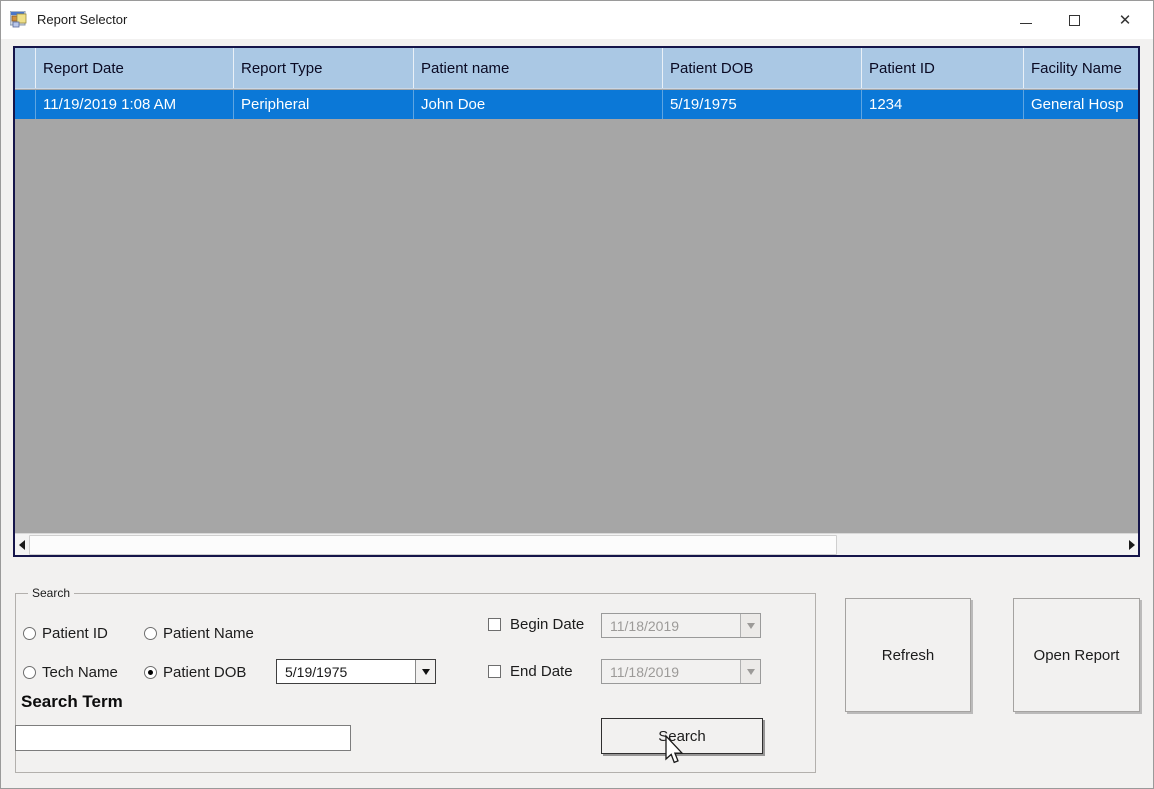 The image size is (1154, 789). Describe the element at coordinates (150, 672) in the screenshot. I see `radio-patient-dob` at that location.